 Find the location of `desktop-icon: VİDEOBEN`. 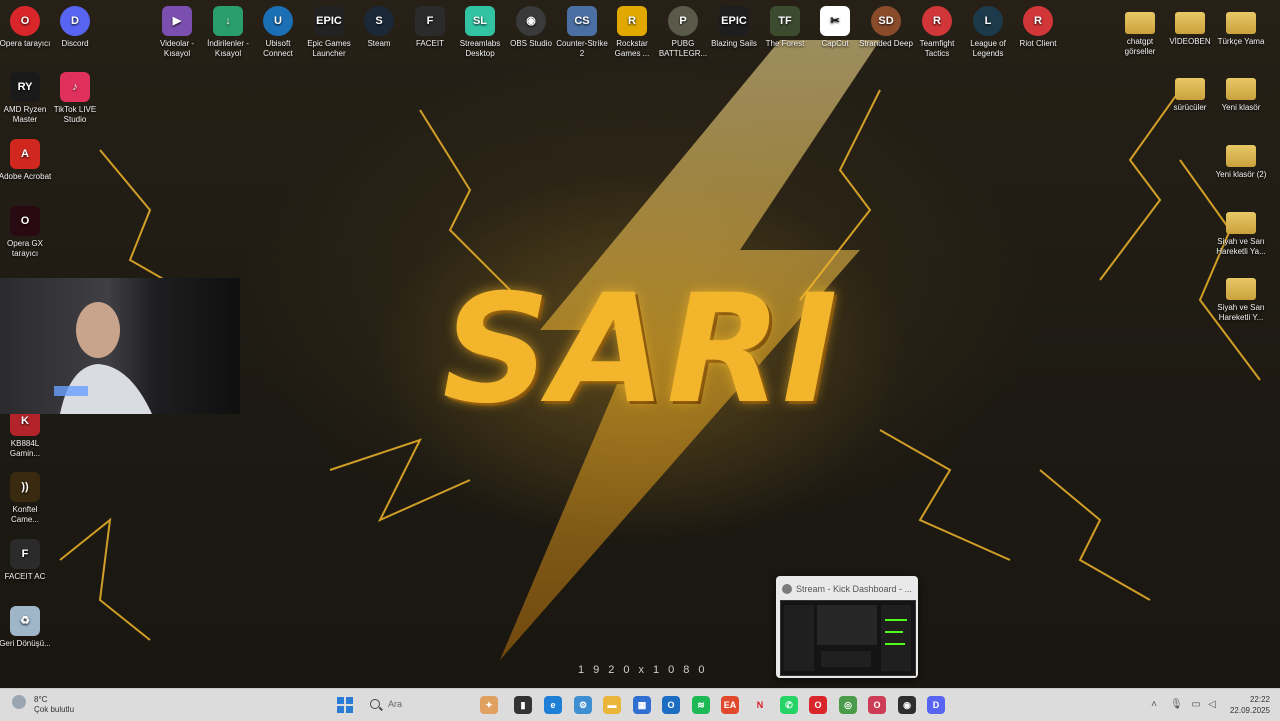

desktop-icon: VİDEOBEN is located at coordinates (1190, 23).